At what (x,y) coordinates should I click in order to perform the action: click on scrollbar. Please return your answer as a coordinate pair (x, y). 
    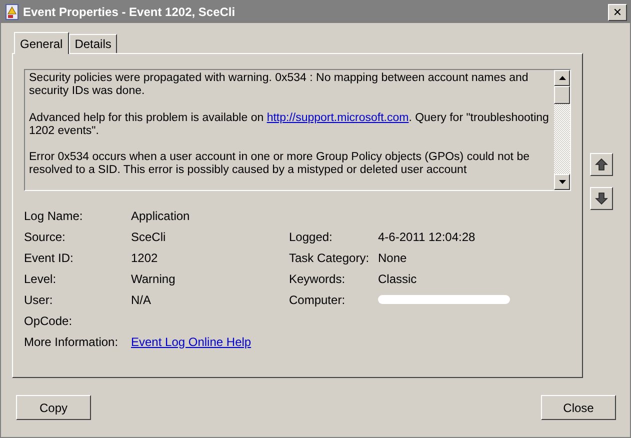
    Looking at the image, I should click on (562, 130).